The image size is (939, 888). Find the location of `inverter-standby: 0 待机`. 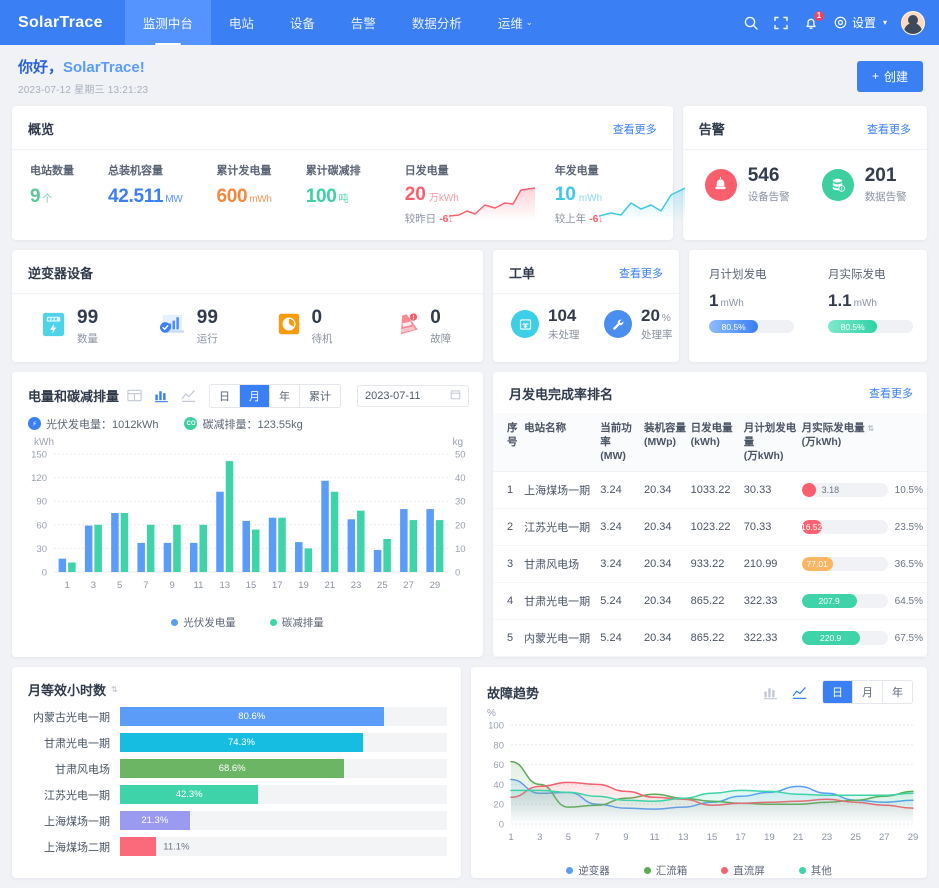

inverter-standby: 0 待机 is located at coordinates (307, 327).